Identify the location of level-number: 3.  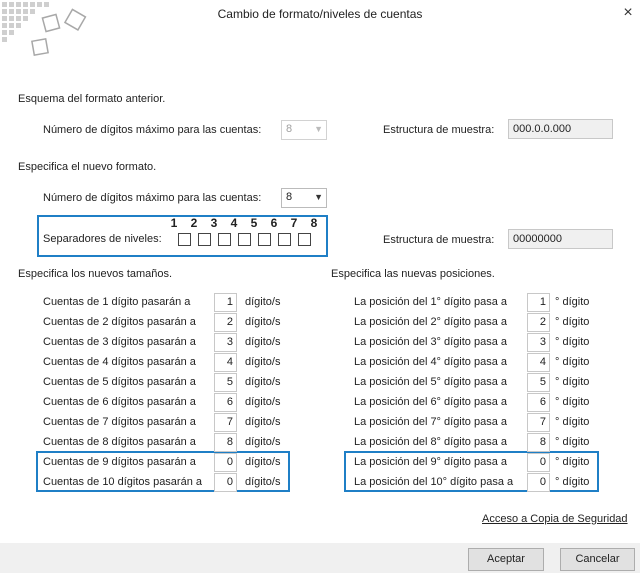
(214, 223).